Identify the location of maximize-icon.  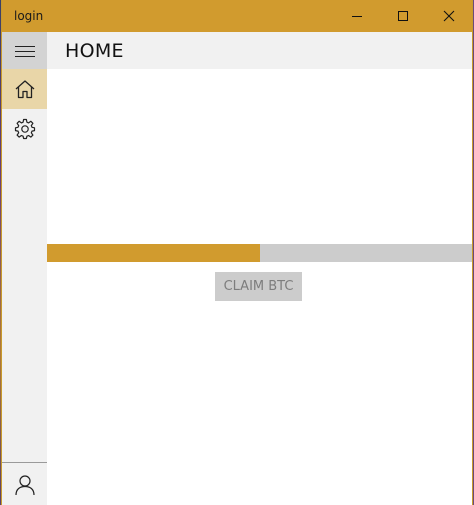
(403, 16).